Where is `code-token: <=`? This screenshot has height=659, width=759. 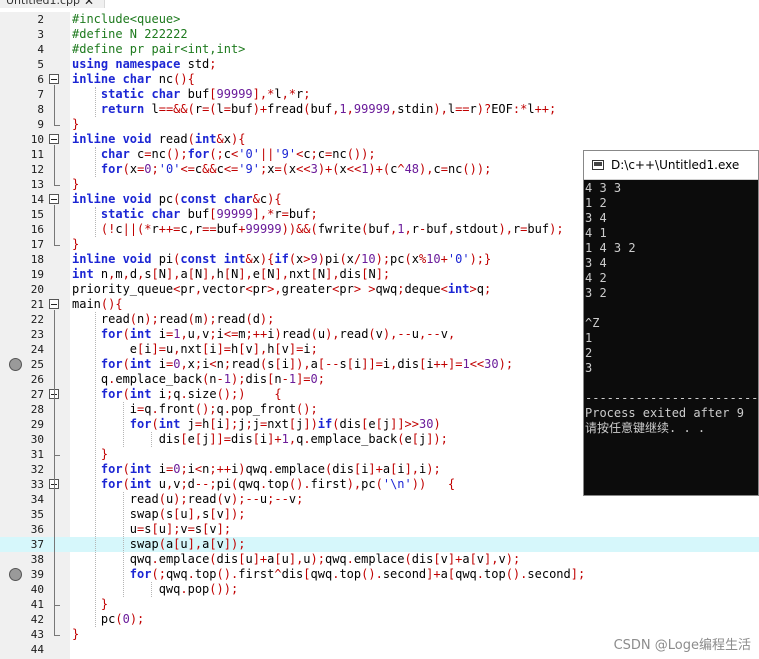 code-token: <= is located at coordinates (231, 334).